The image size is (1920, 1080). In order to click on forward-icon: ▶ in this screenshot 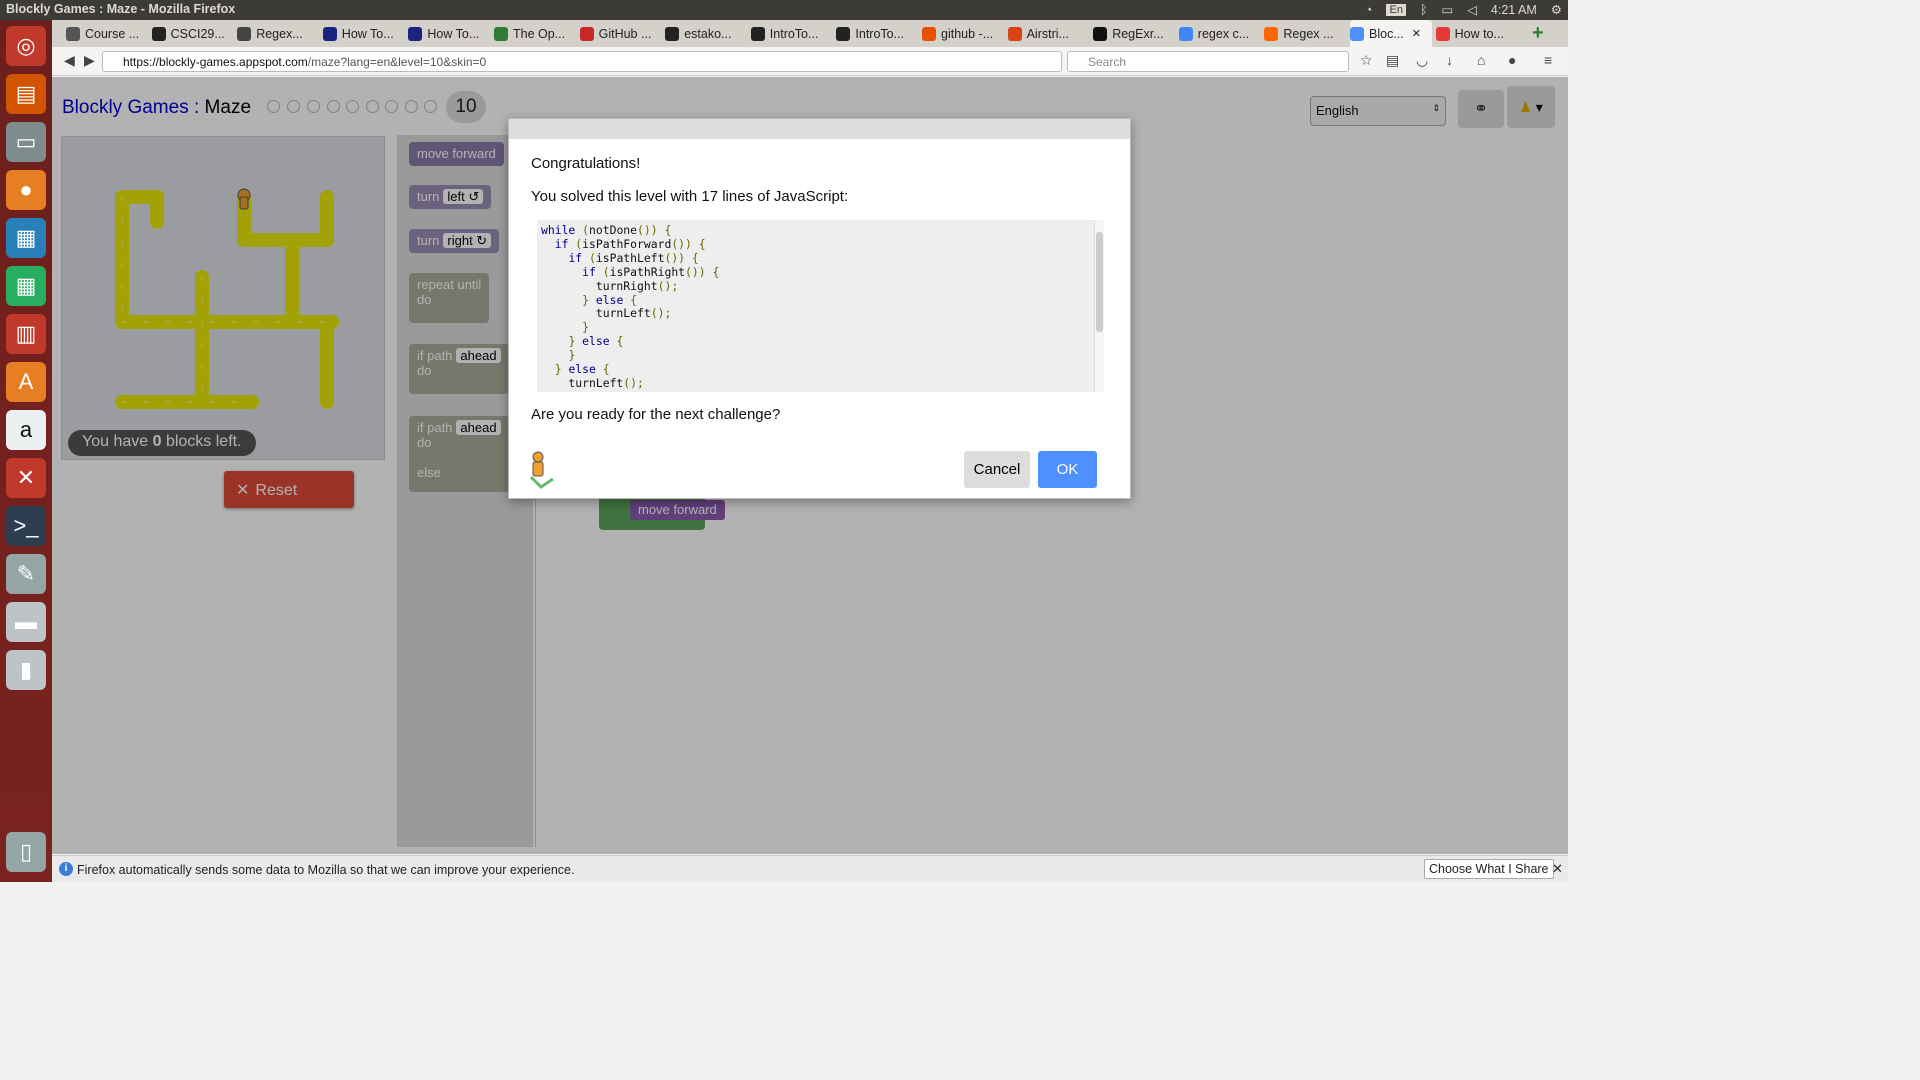, I will do `click(89, 60)`.